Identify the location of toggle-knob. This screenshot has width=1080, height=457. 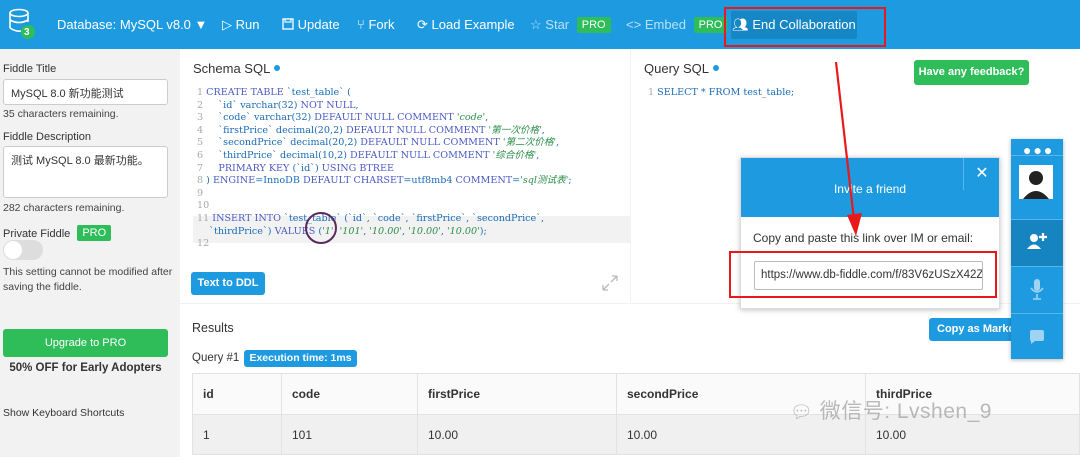
(13, 250).